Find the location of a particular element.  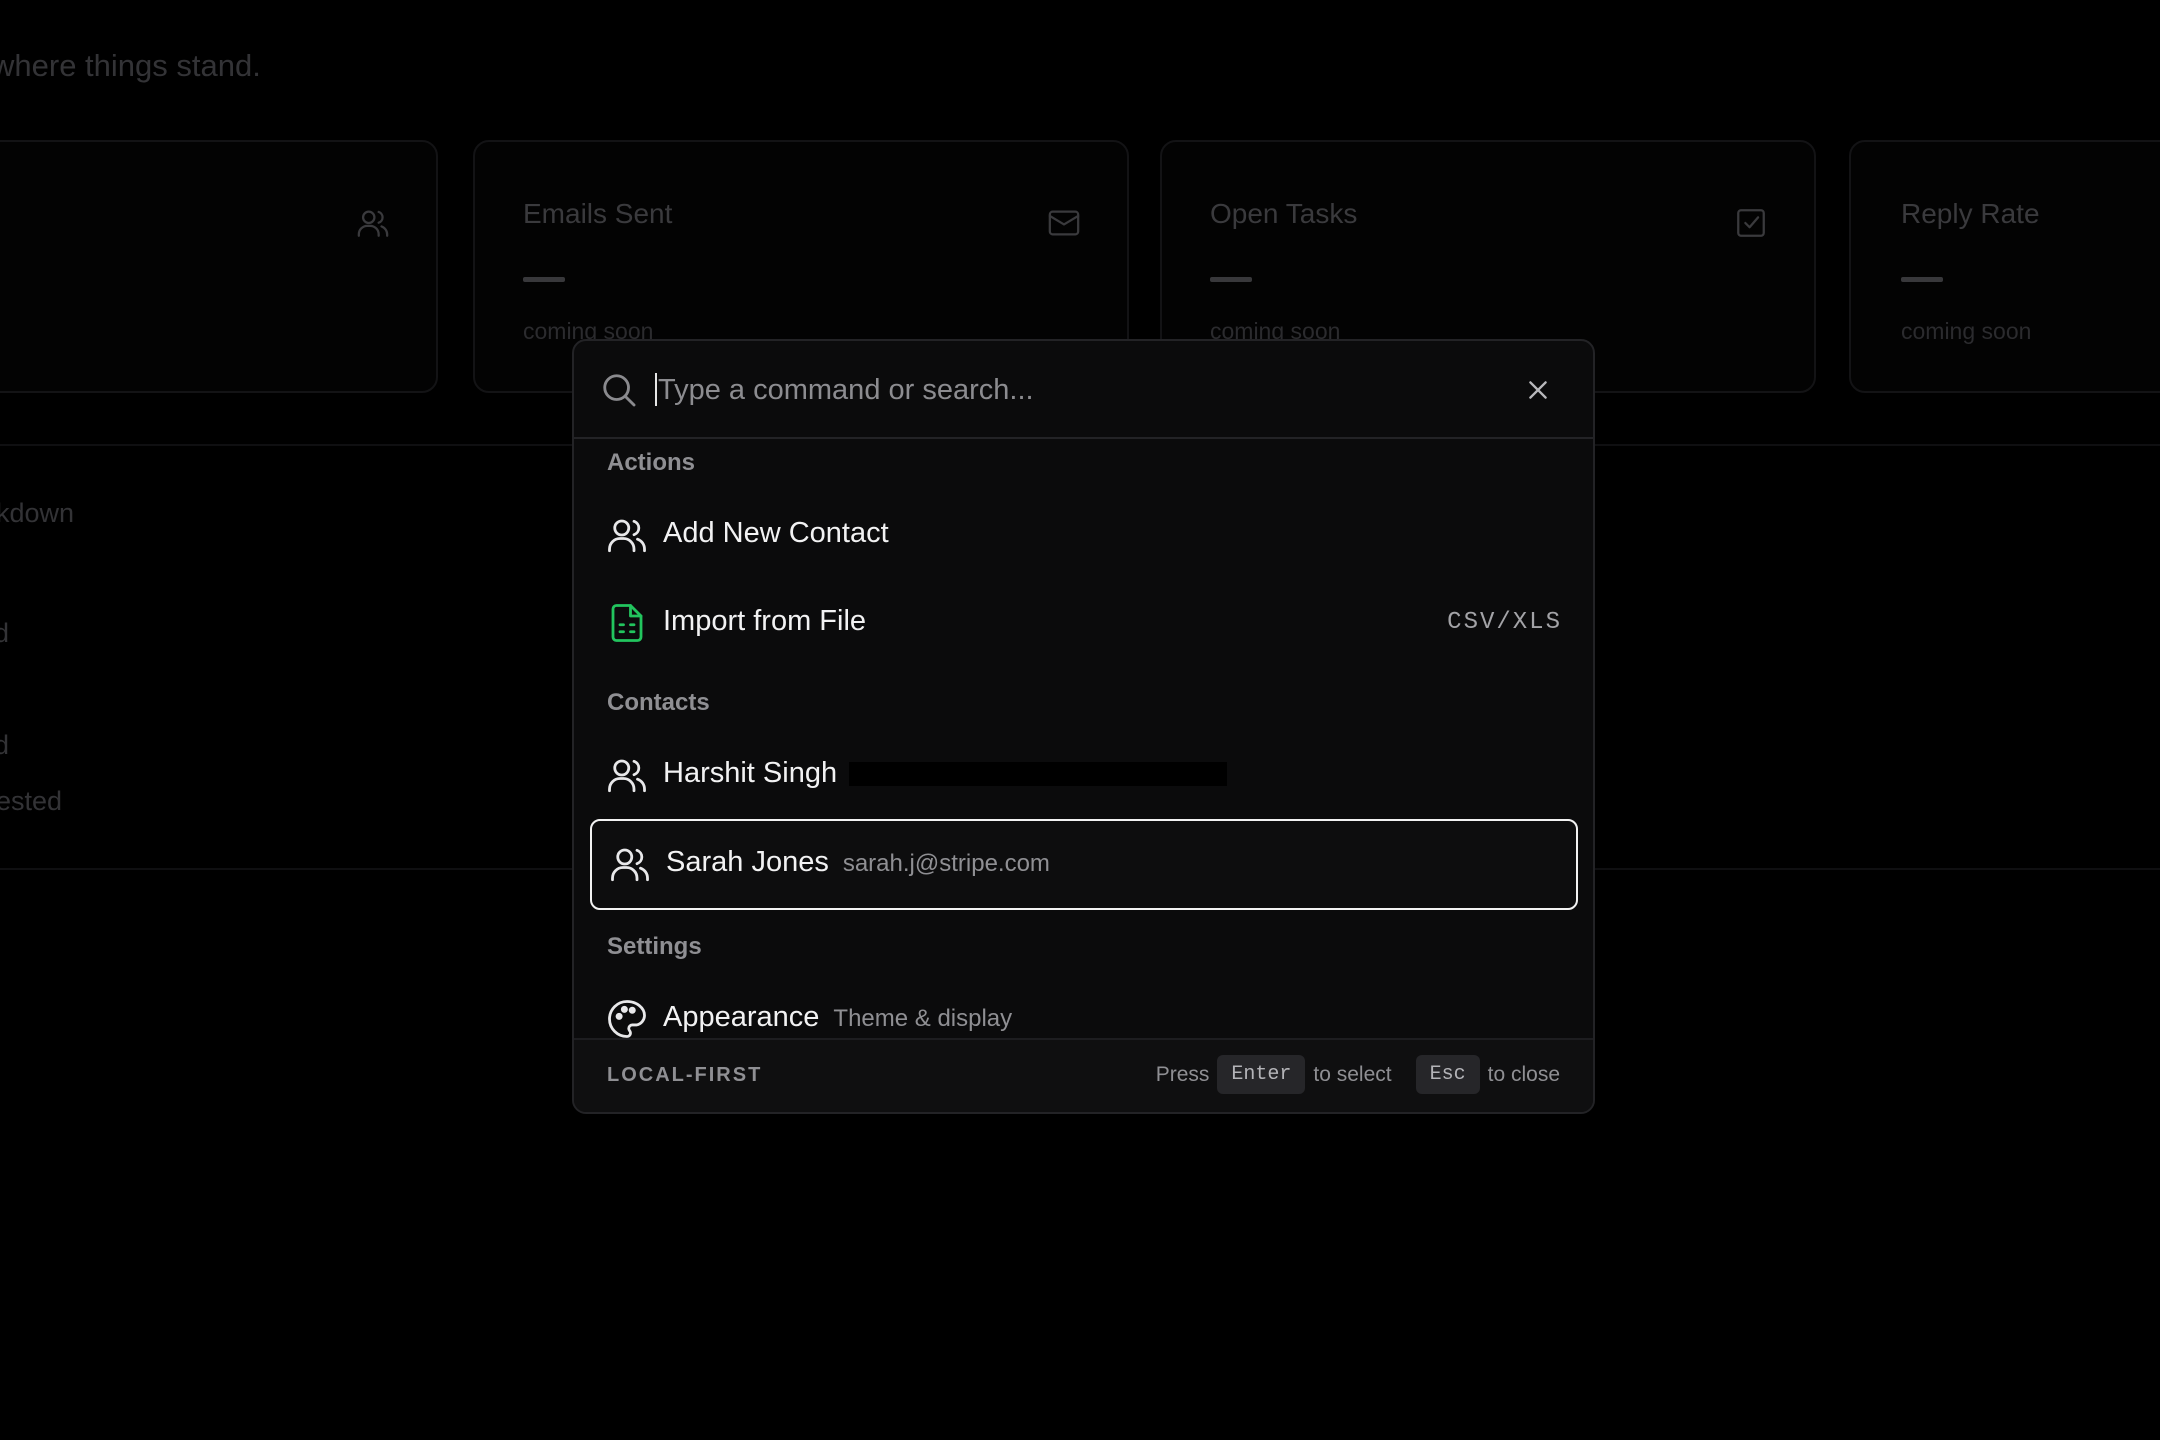

command-search-input is located at coordinates (1068, 390).